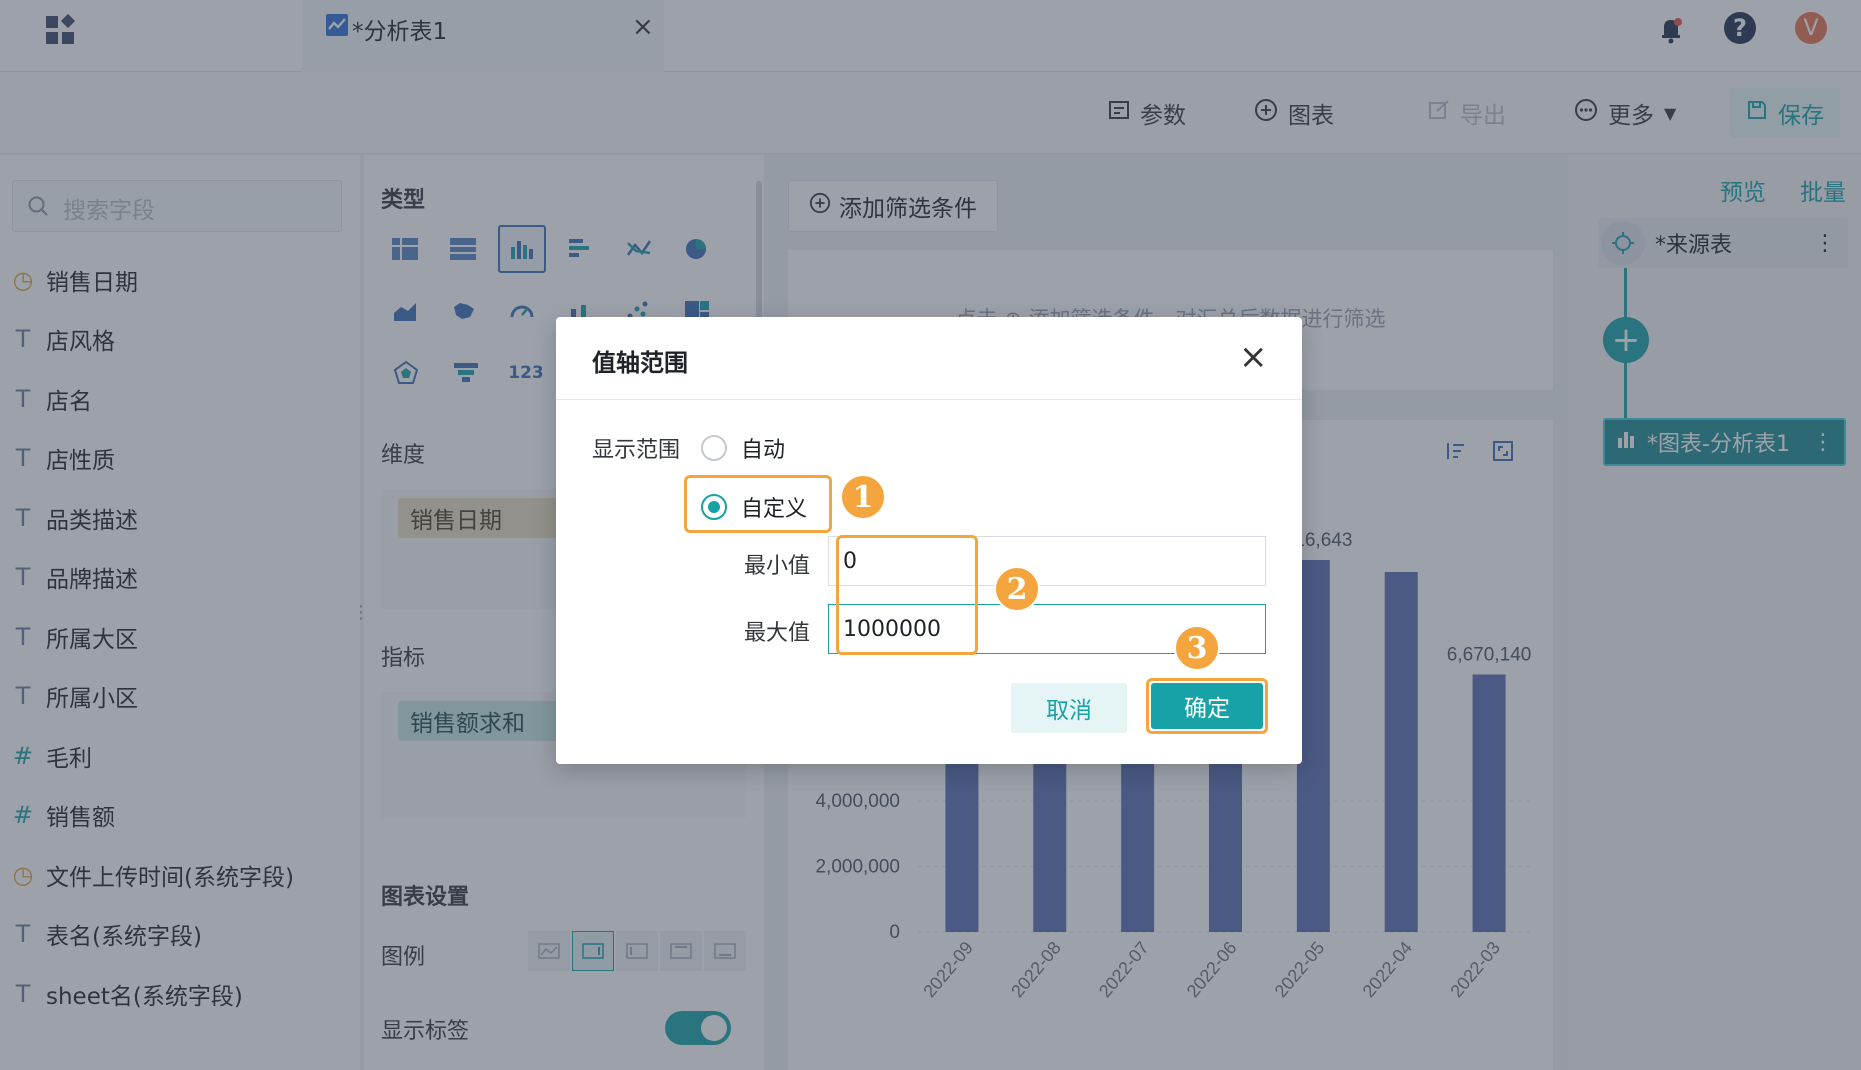 This screenshot has width=1861, height=1070. Describe the element at coordinates (636, 450) in the screenshot. I see `range-label: 显示范围` at that location.